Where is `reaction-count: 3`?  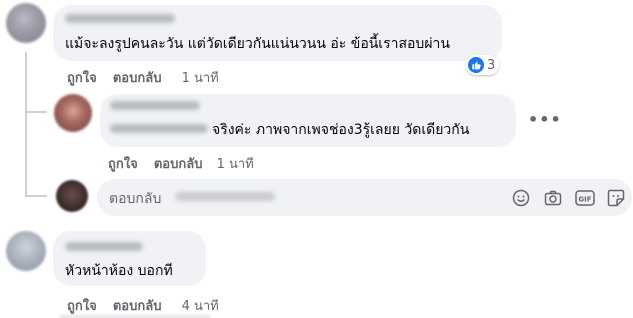 reaction-count: 3 is located at coordinates (491, 65).